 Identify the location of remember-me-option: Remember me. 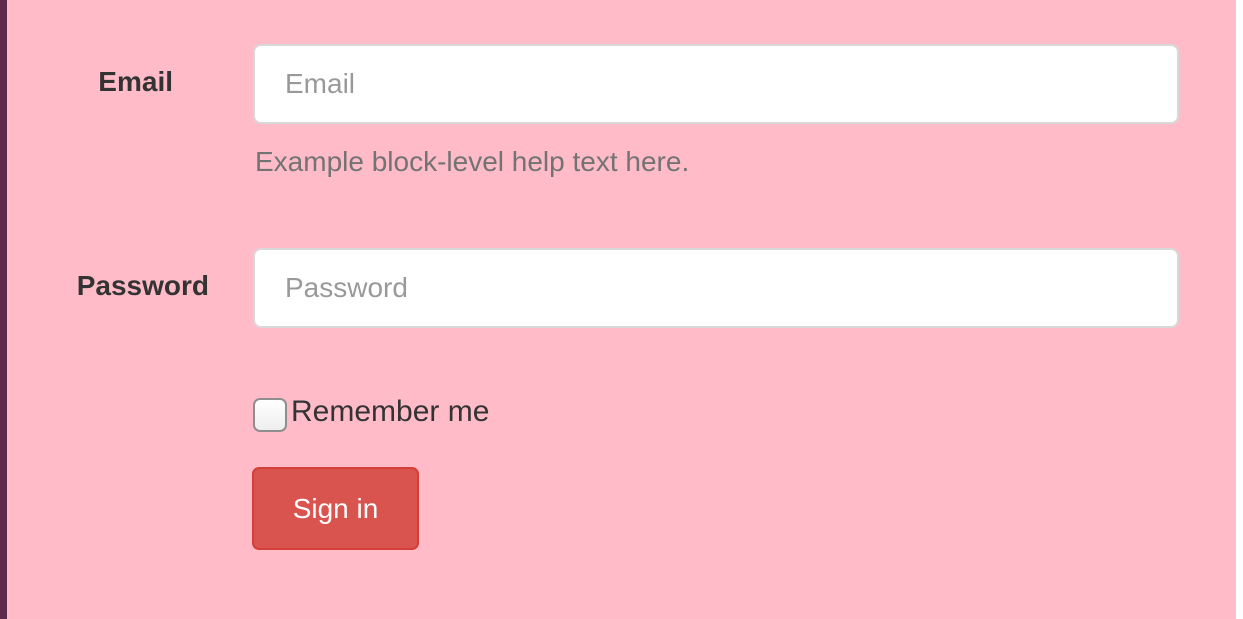
(371, 412).